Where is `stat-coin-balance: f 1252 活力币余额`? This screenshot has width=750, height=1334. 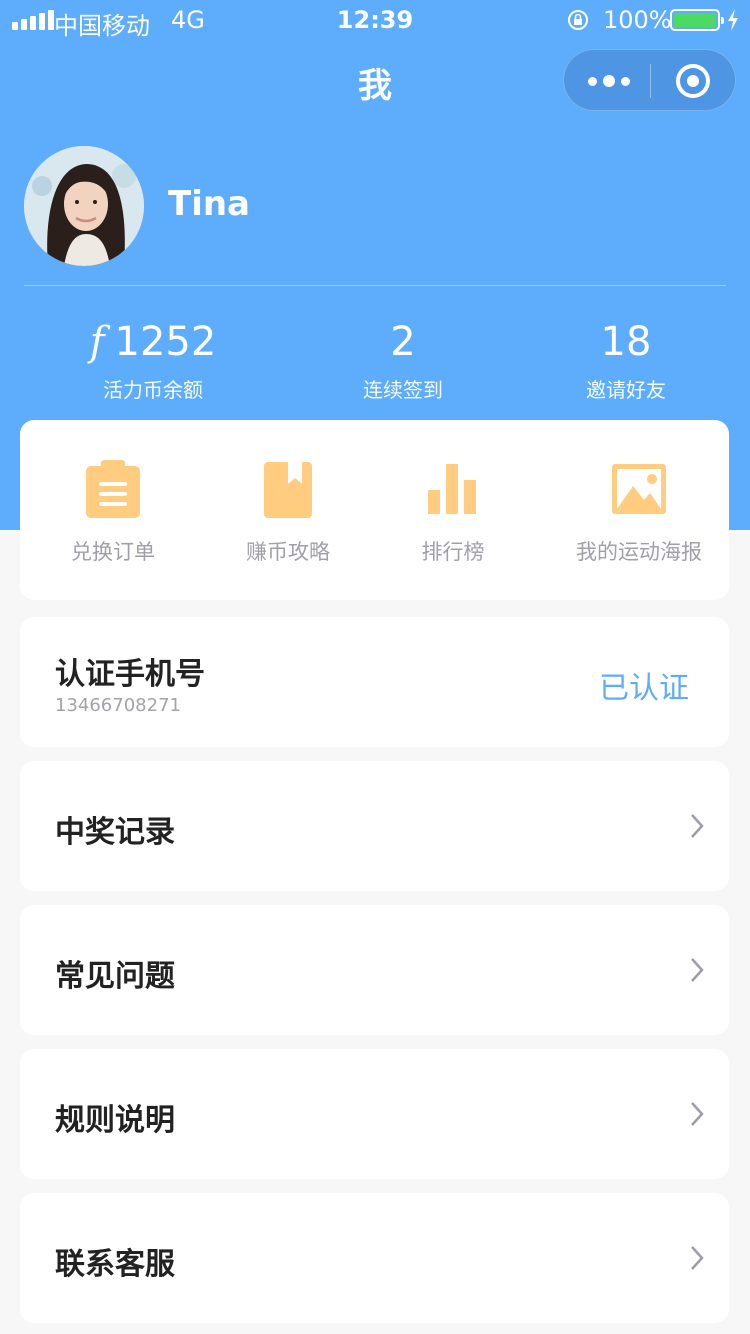
stat-coin-balance: f 1252 活力币余额 is located at coordinates (153, 360).